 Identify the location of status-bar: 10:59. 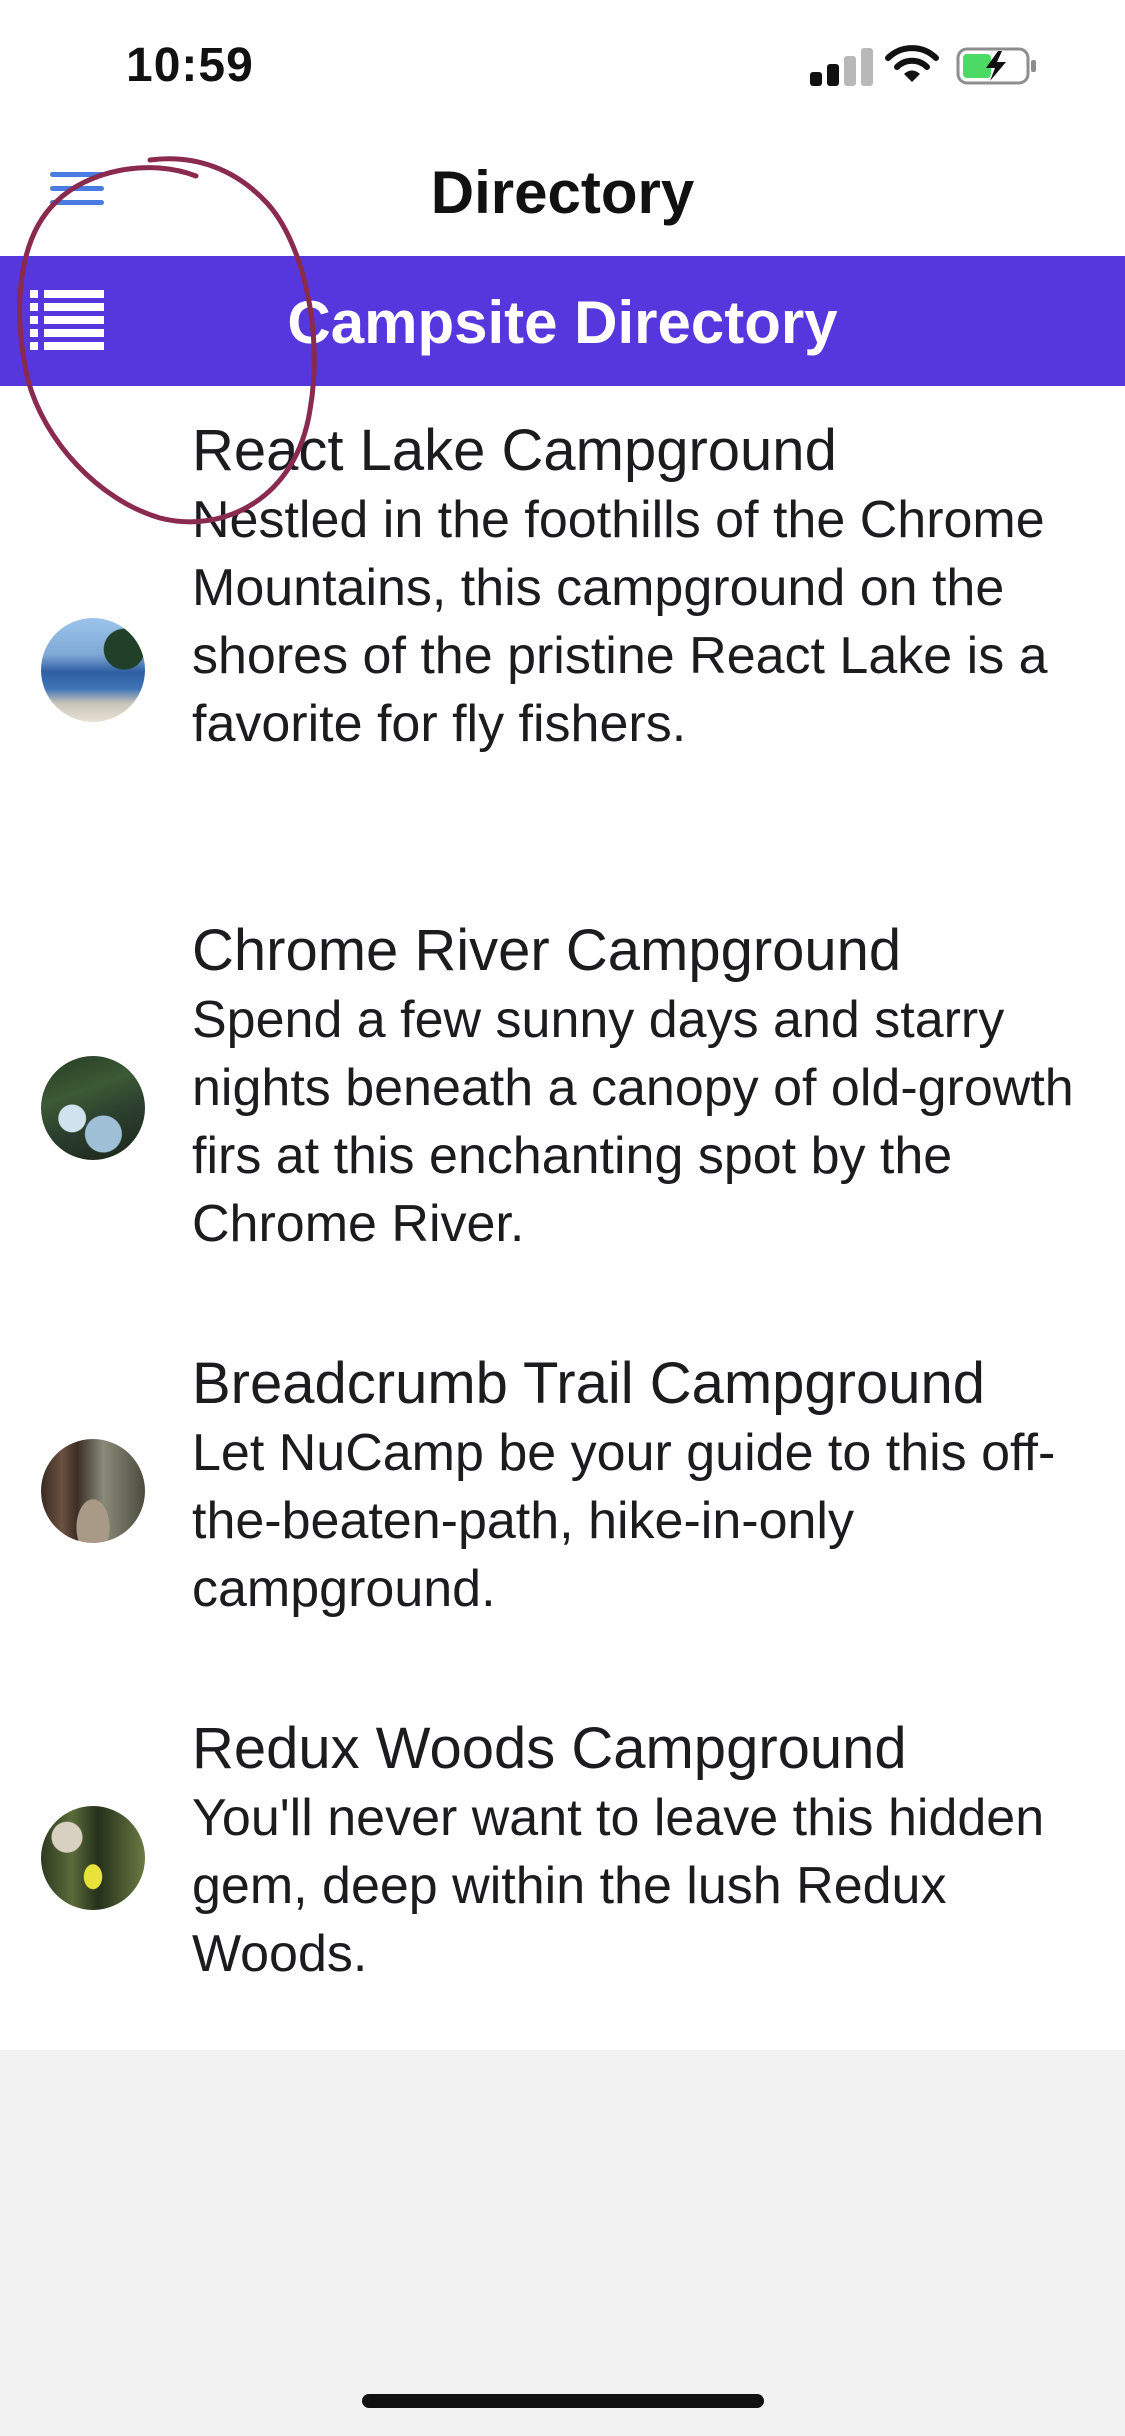
(562, 65).